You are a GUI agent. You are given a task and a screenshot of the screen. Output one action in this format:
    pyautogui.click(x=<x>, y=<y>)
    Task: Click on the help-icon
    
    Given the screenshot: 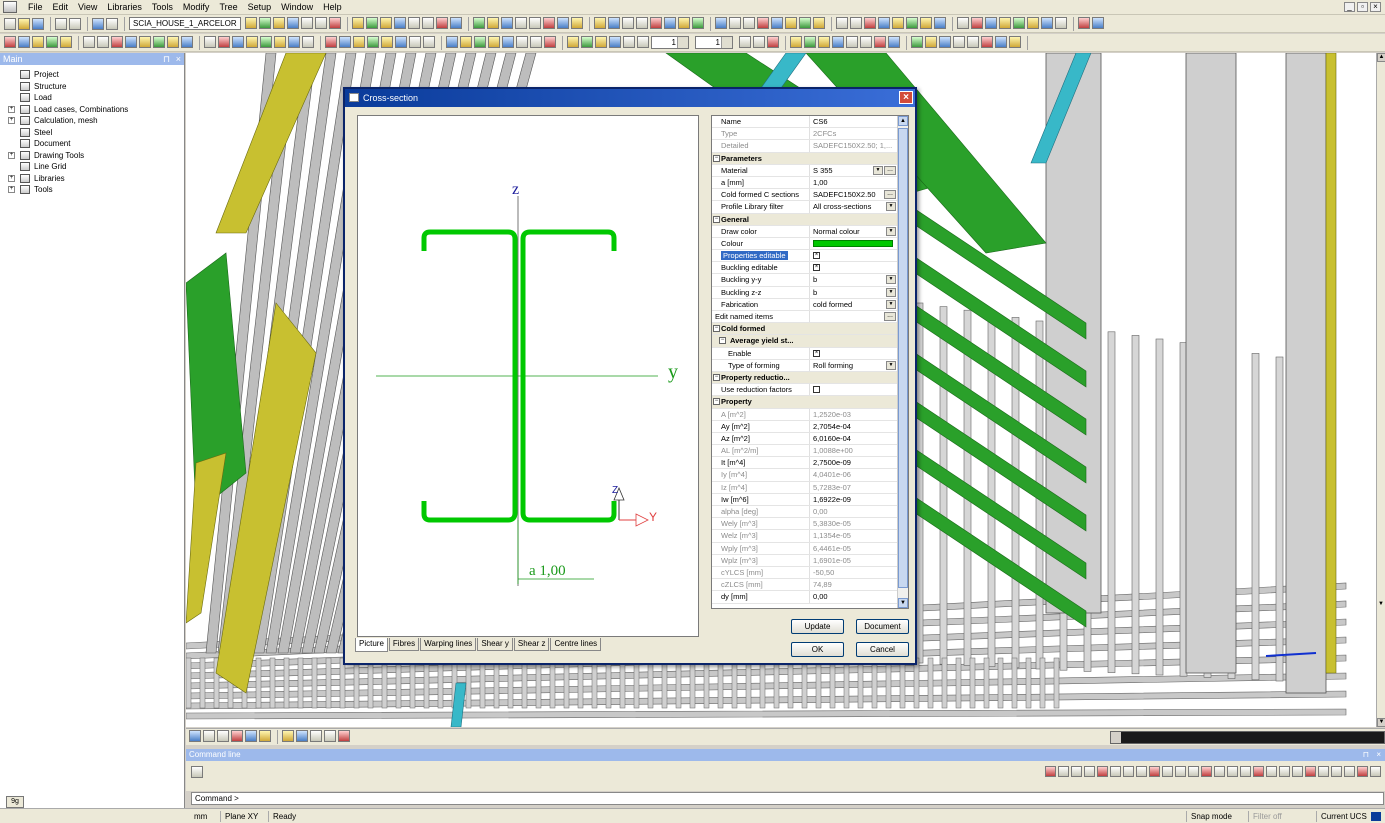 What is the action you would take?
    pyautogui.click(x=112, y=23)
    